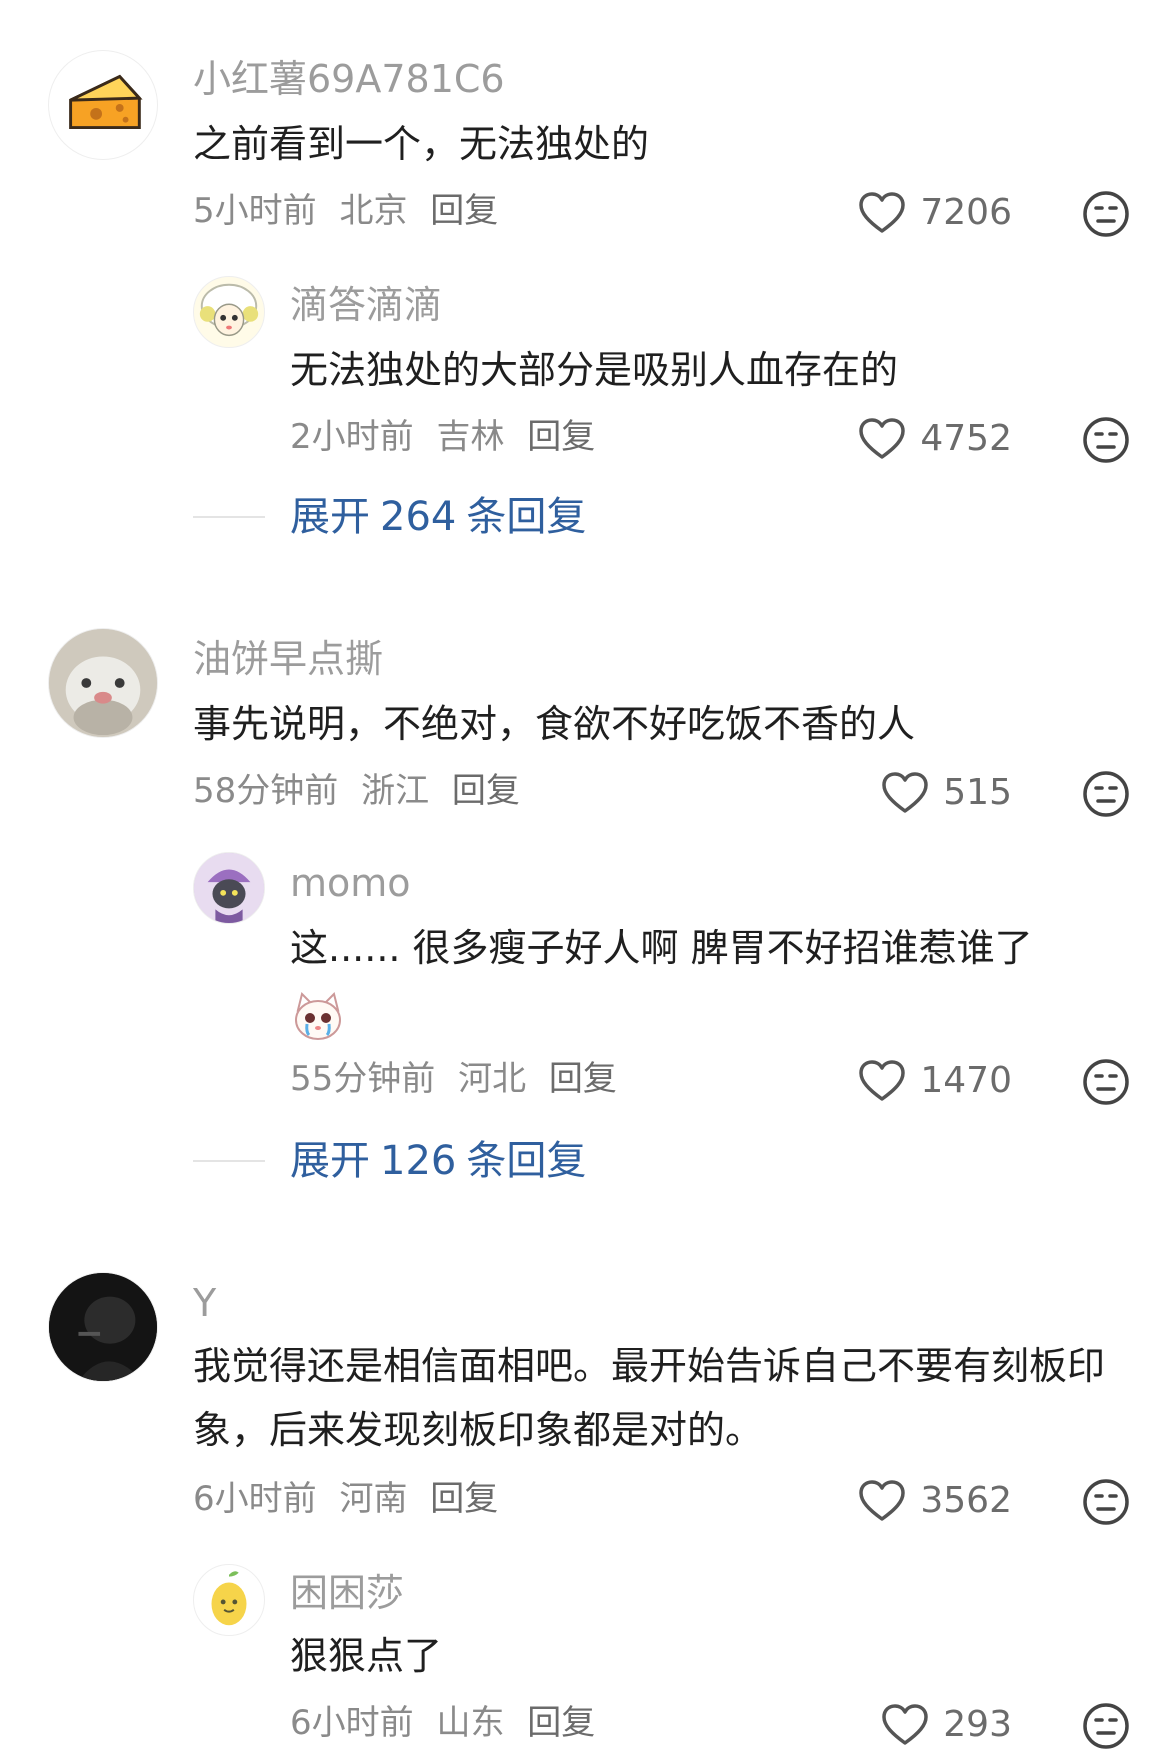 This screenshot has width=1170, height=1754. I want to click on like-count: 515, so click(977, 792).